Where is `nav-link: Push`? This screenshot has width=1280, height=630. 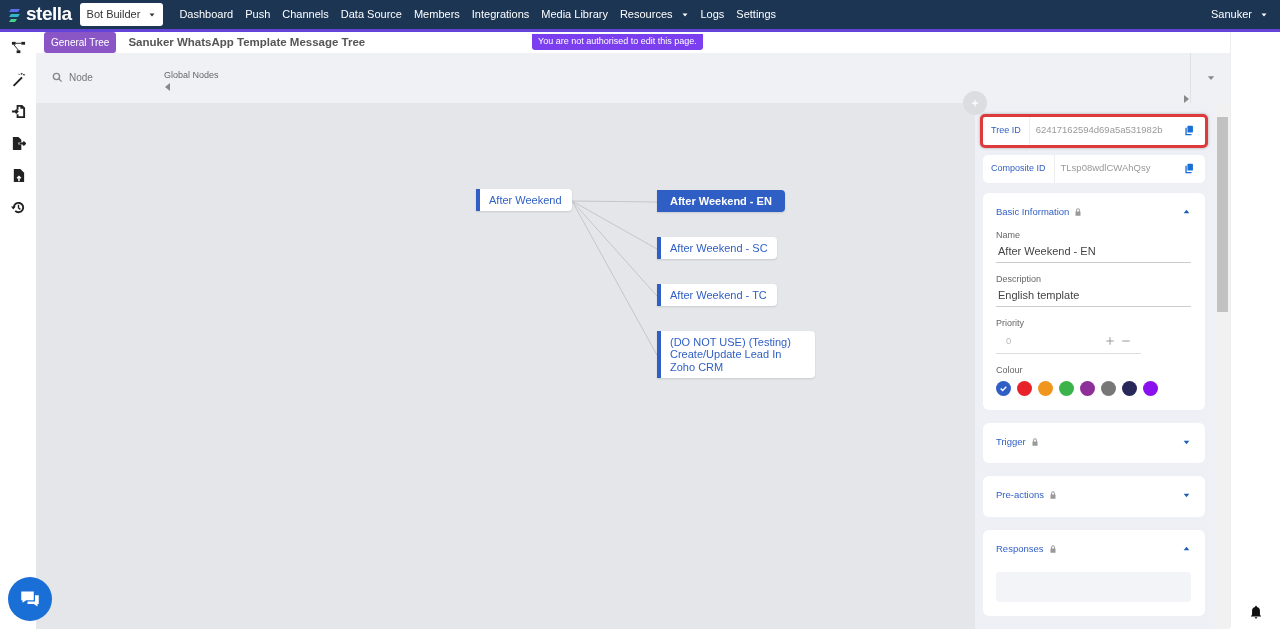
nav-link: Push is located at coordinates (258, 14).